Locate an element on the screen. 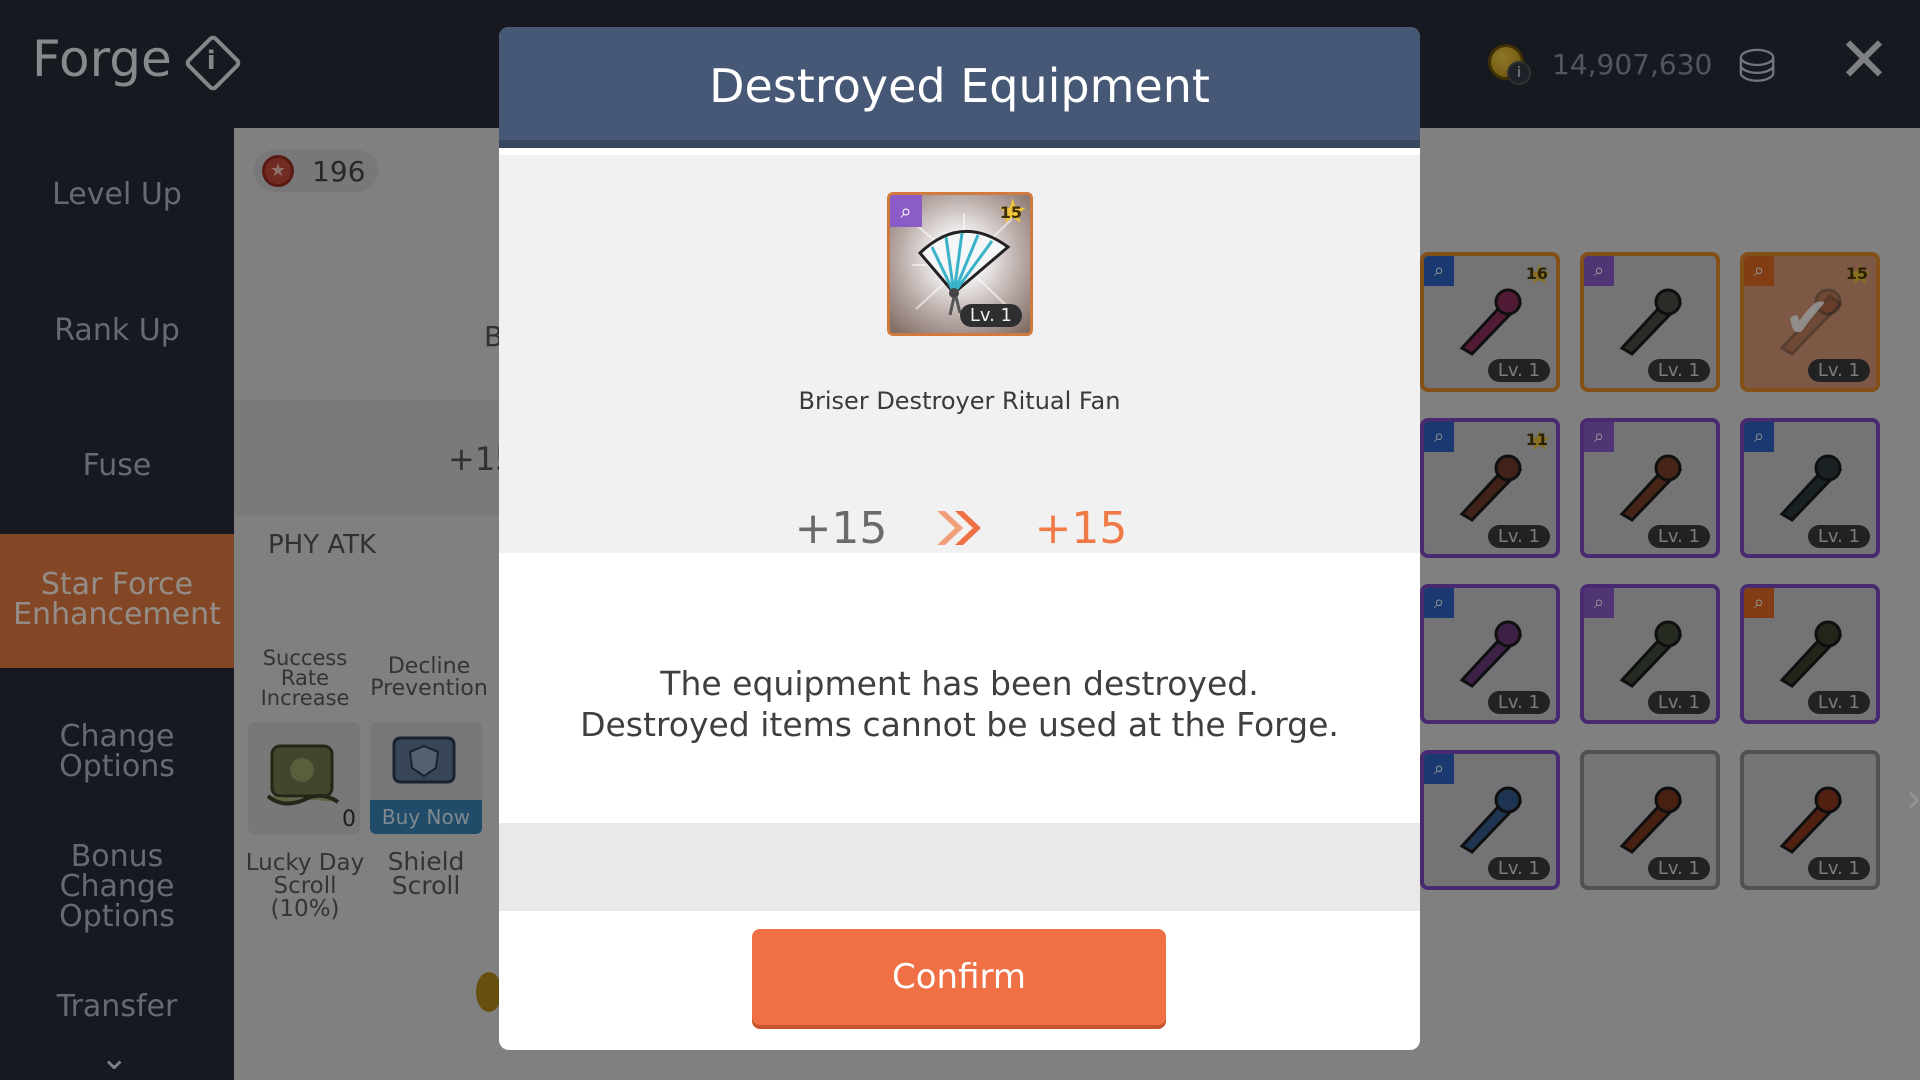  item-star-count: 15 is located at coordinates (1010, 212).